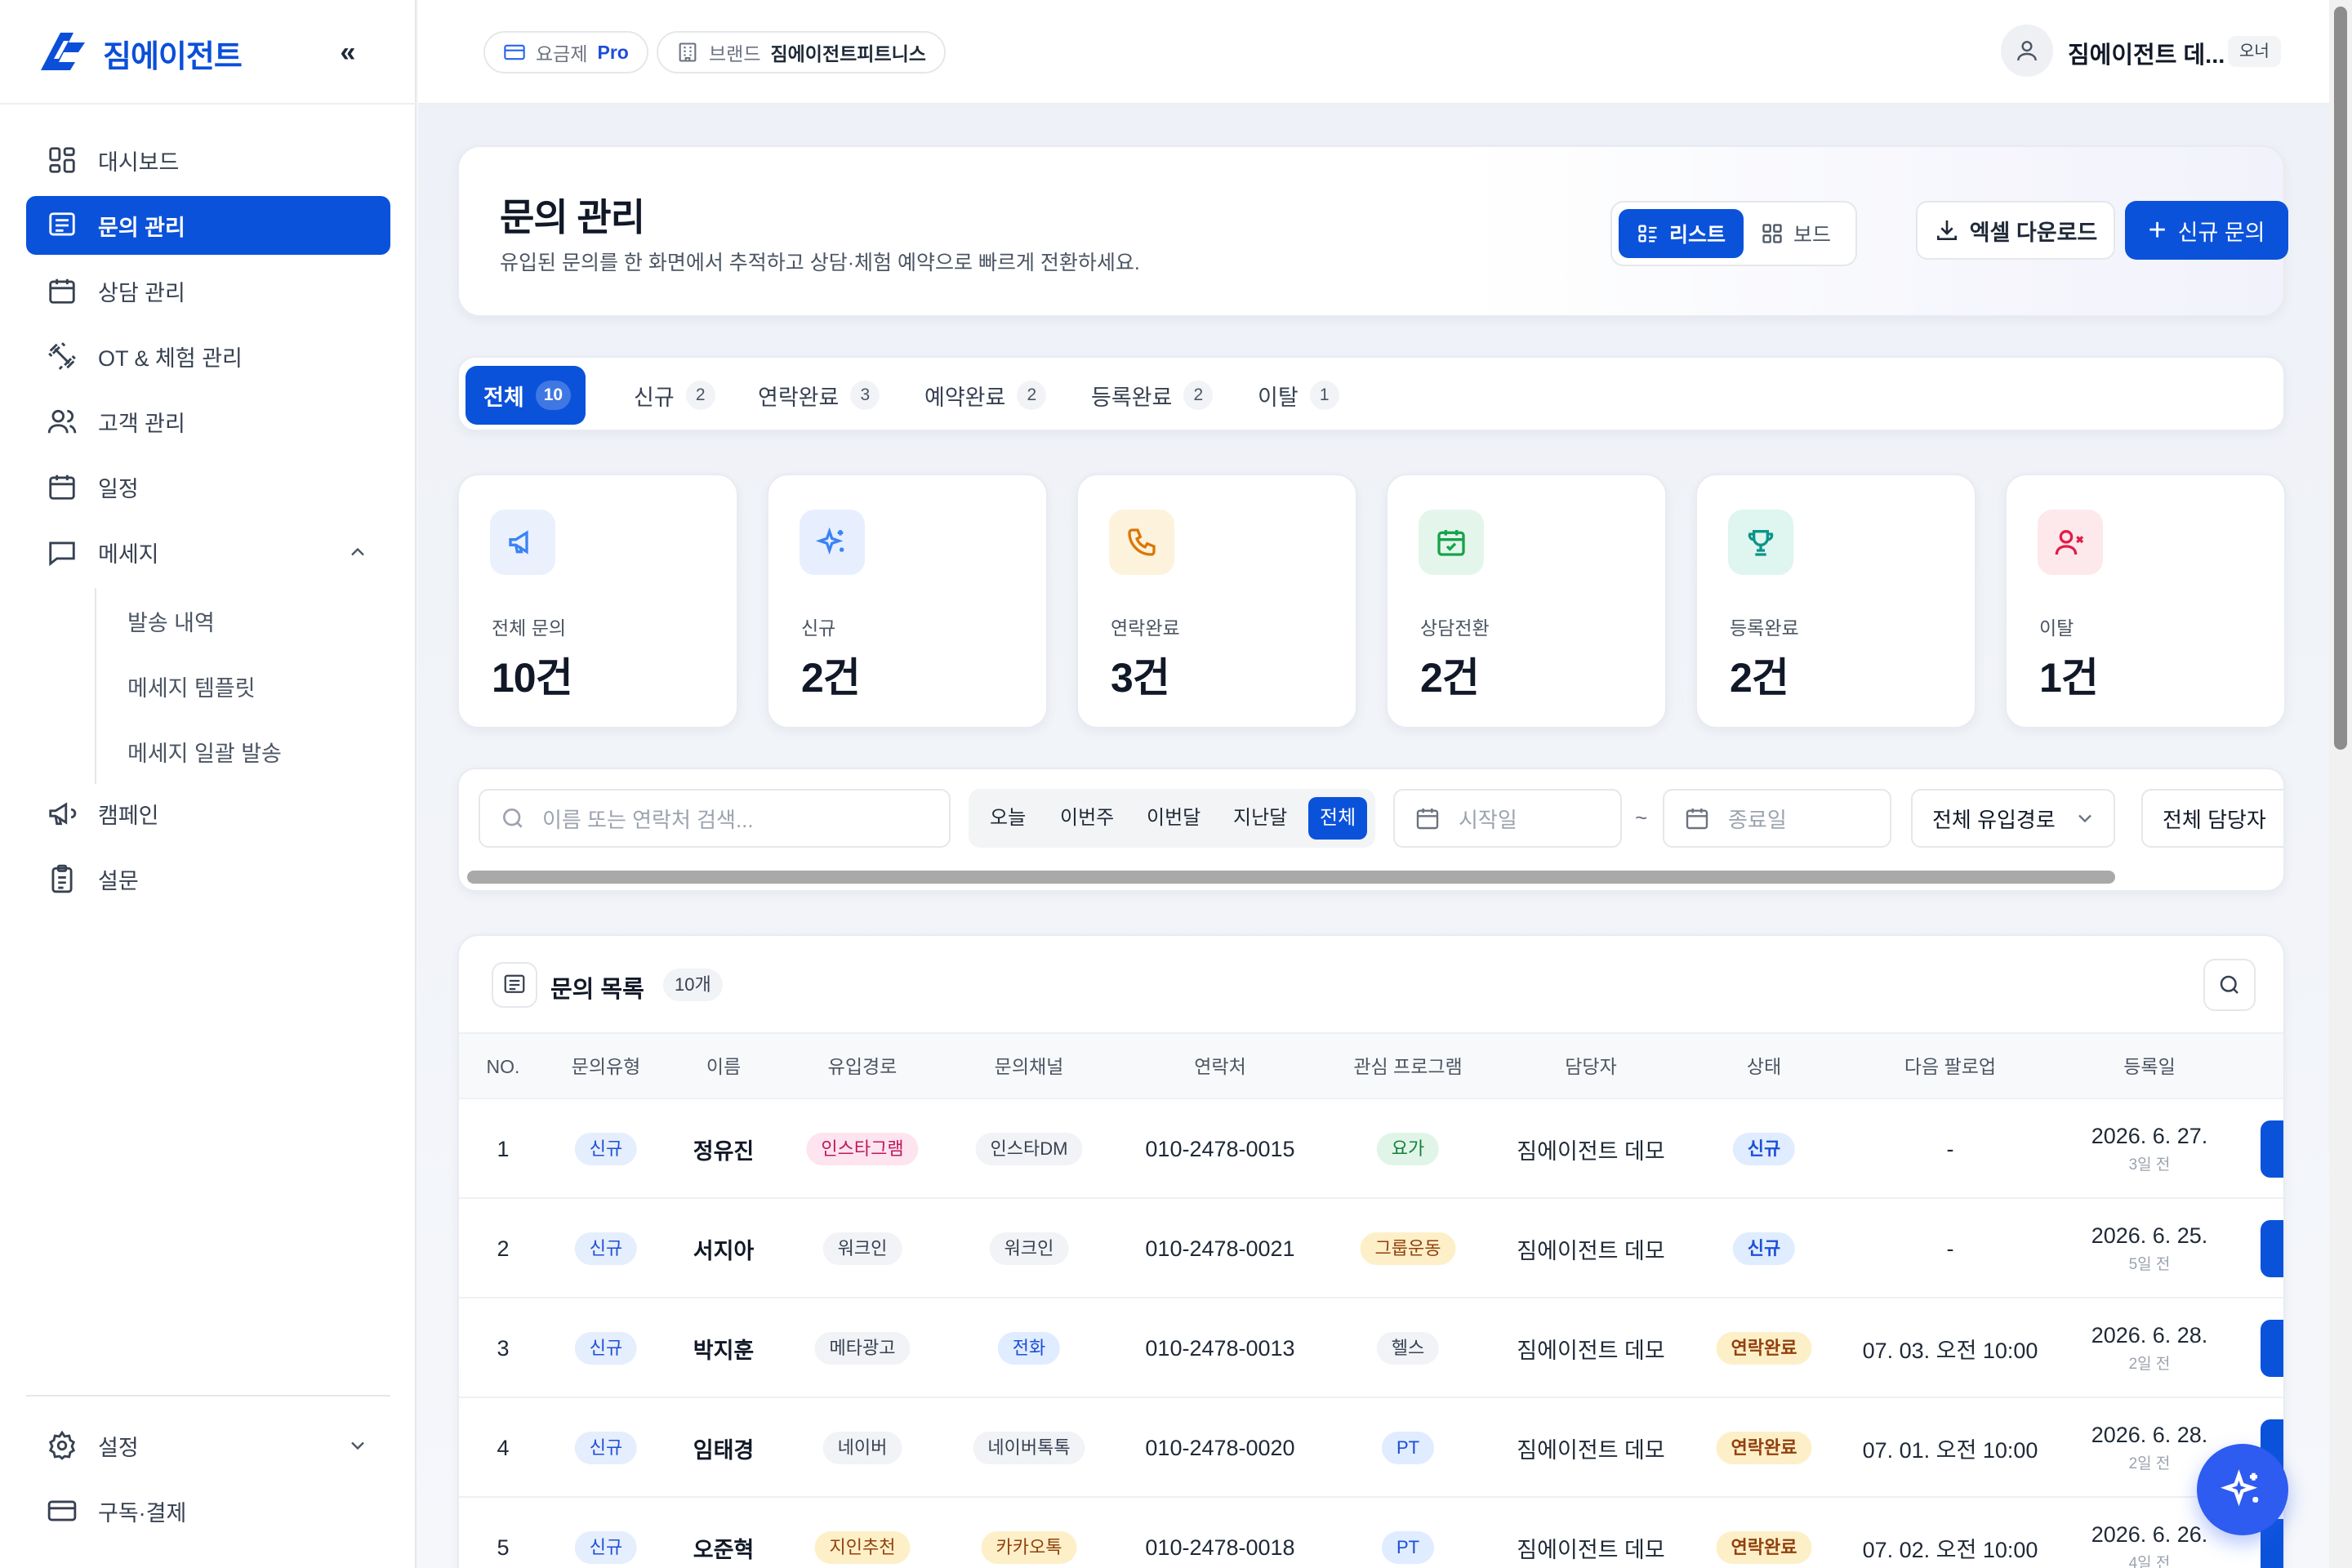  Describe the element at coordinates (2212, 818) in the screenshot. I see `manager-select: 전체 담당자` at that location.